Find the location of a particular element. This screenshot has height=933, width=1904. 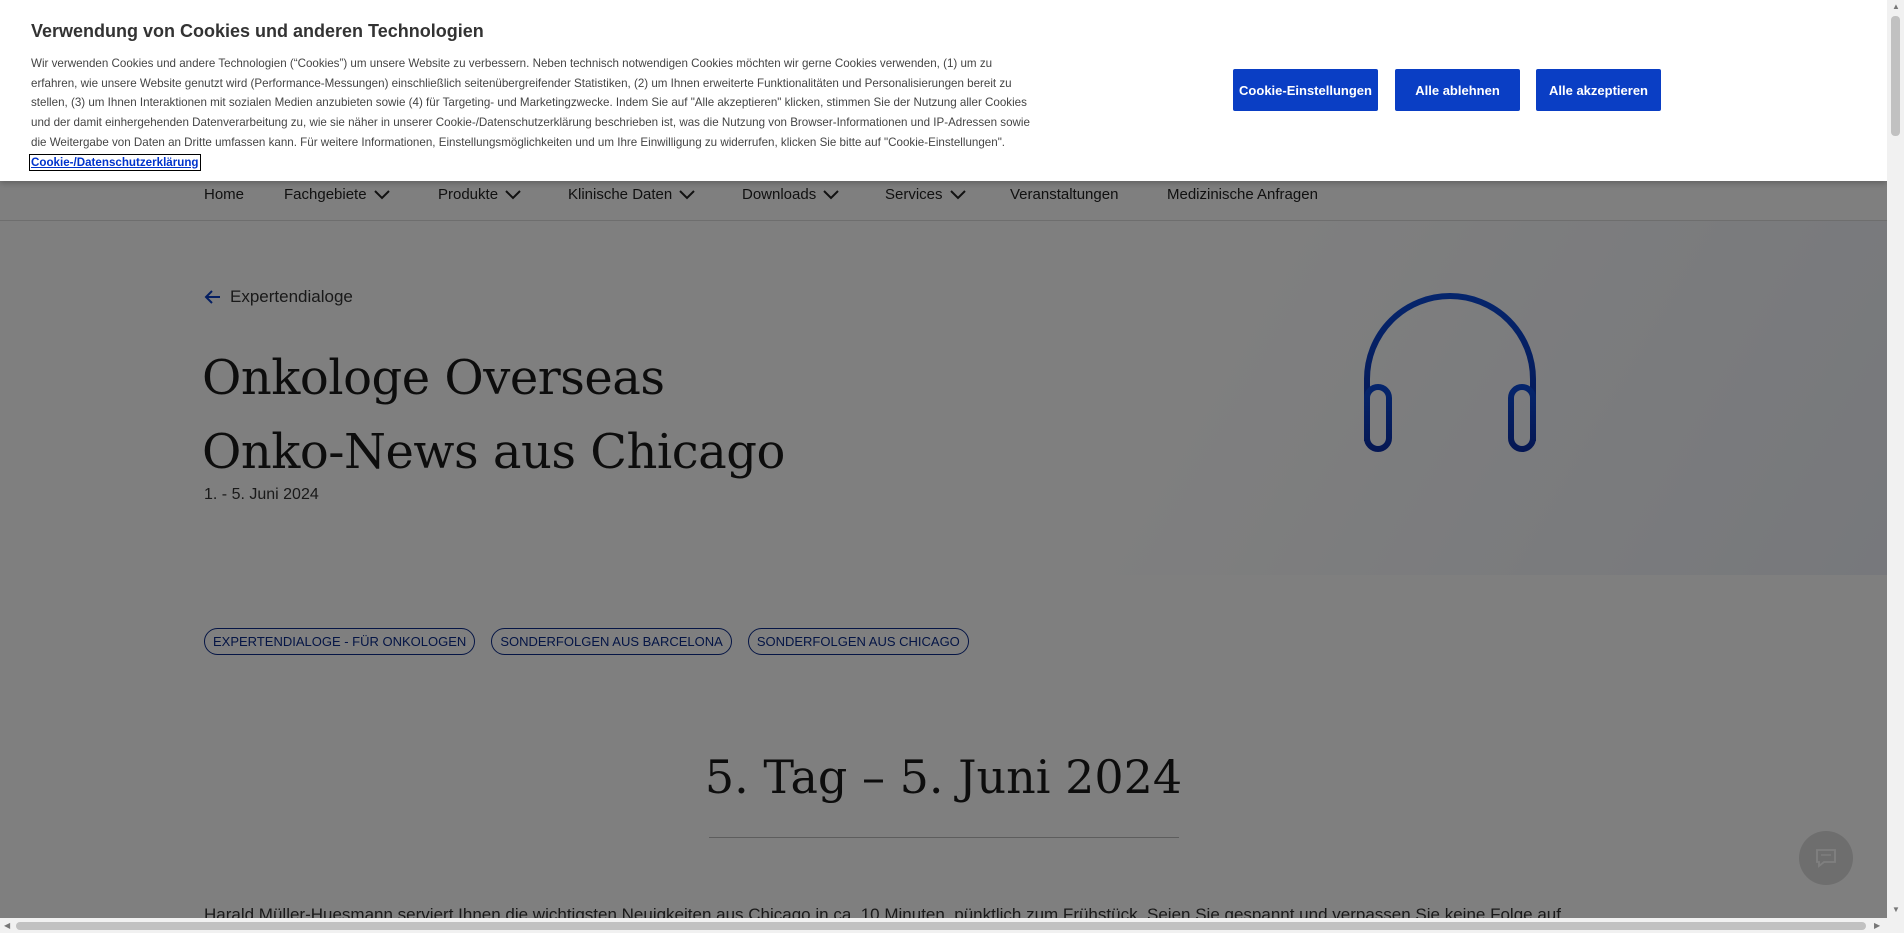

cookie-settings-button: Cookie-Einstellungen is located at coordinates (1305, 90).